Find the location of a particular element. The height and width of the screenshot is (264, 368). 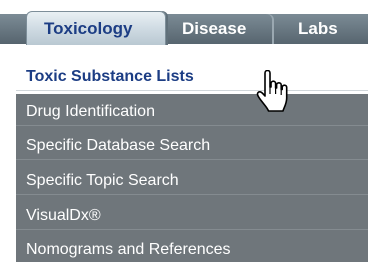

tab-labs: Labs is located at coordinates (309, 29).